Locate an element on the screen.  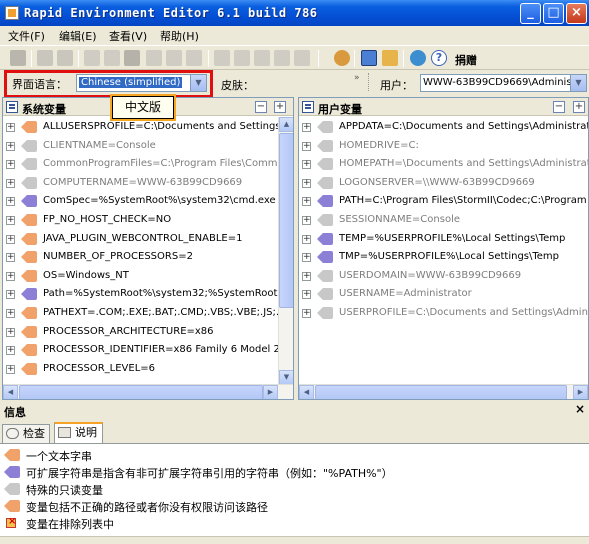
info-item-text: 一个文本字串 is located at coordinates (59, 456).